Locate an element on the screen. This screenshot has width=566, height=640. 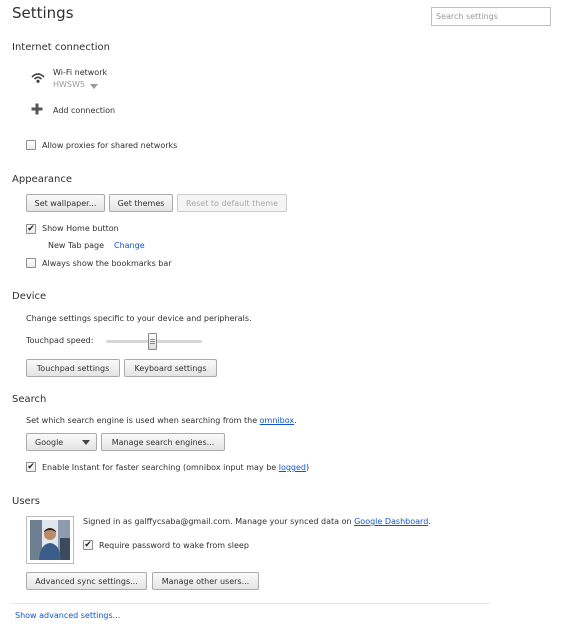
google-dashboard-link: Google Dashboard is located at coordinates (391, 521).